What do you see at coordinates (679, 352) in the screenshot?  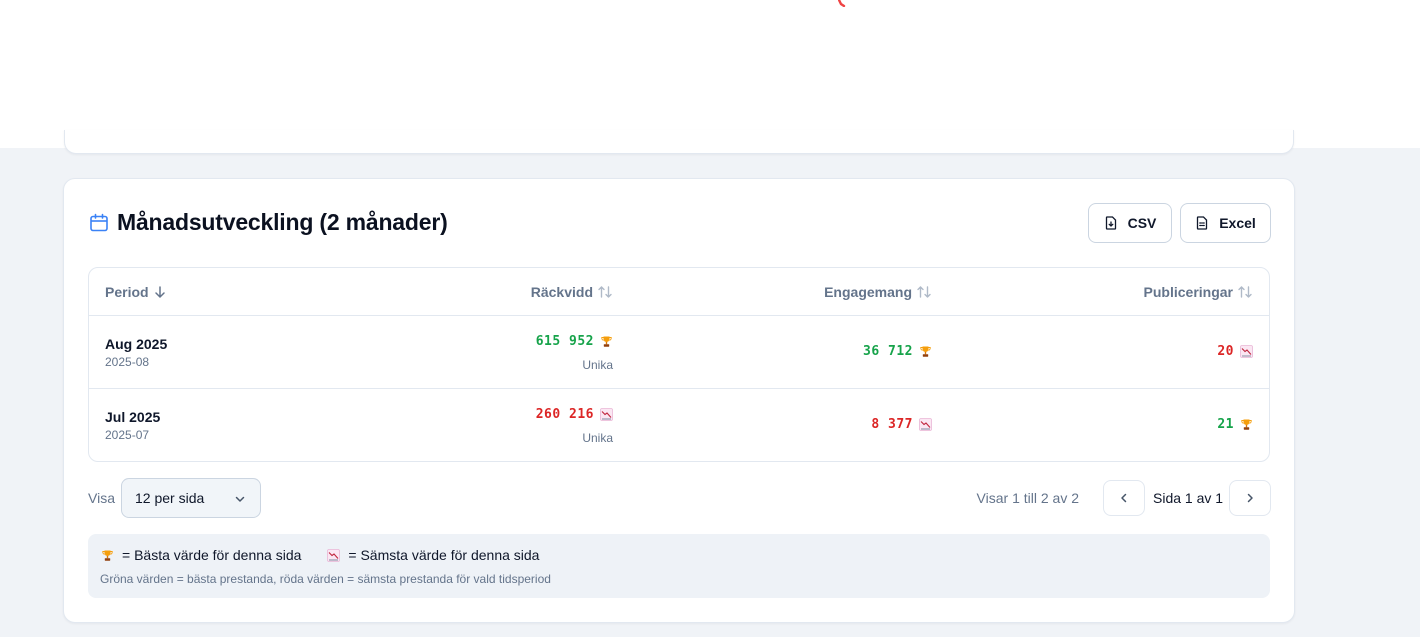 I see `table-row: Aug 2025 2025-08 615 952 Unika 36 712 20` at bounding box center [679, 352].